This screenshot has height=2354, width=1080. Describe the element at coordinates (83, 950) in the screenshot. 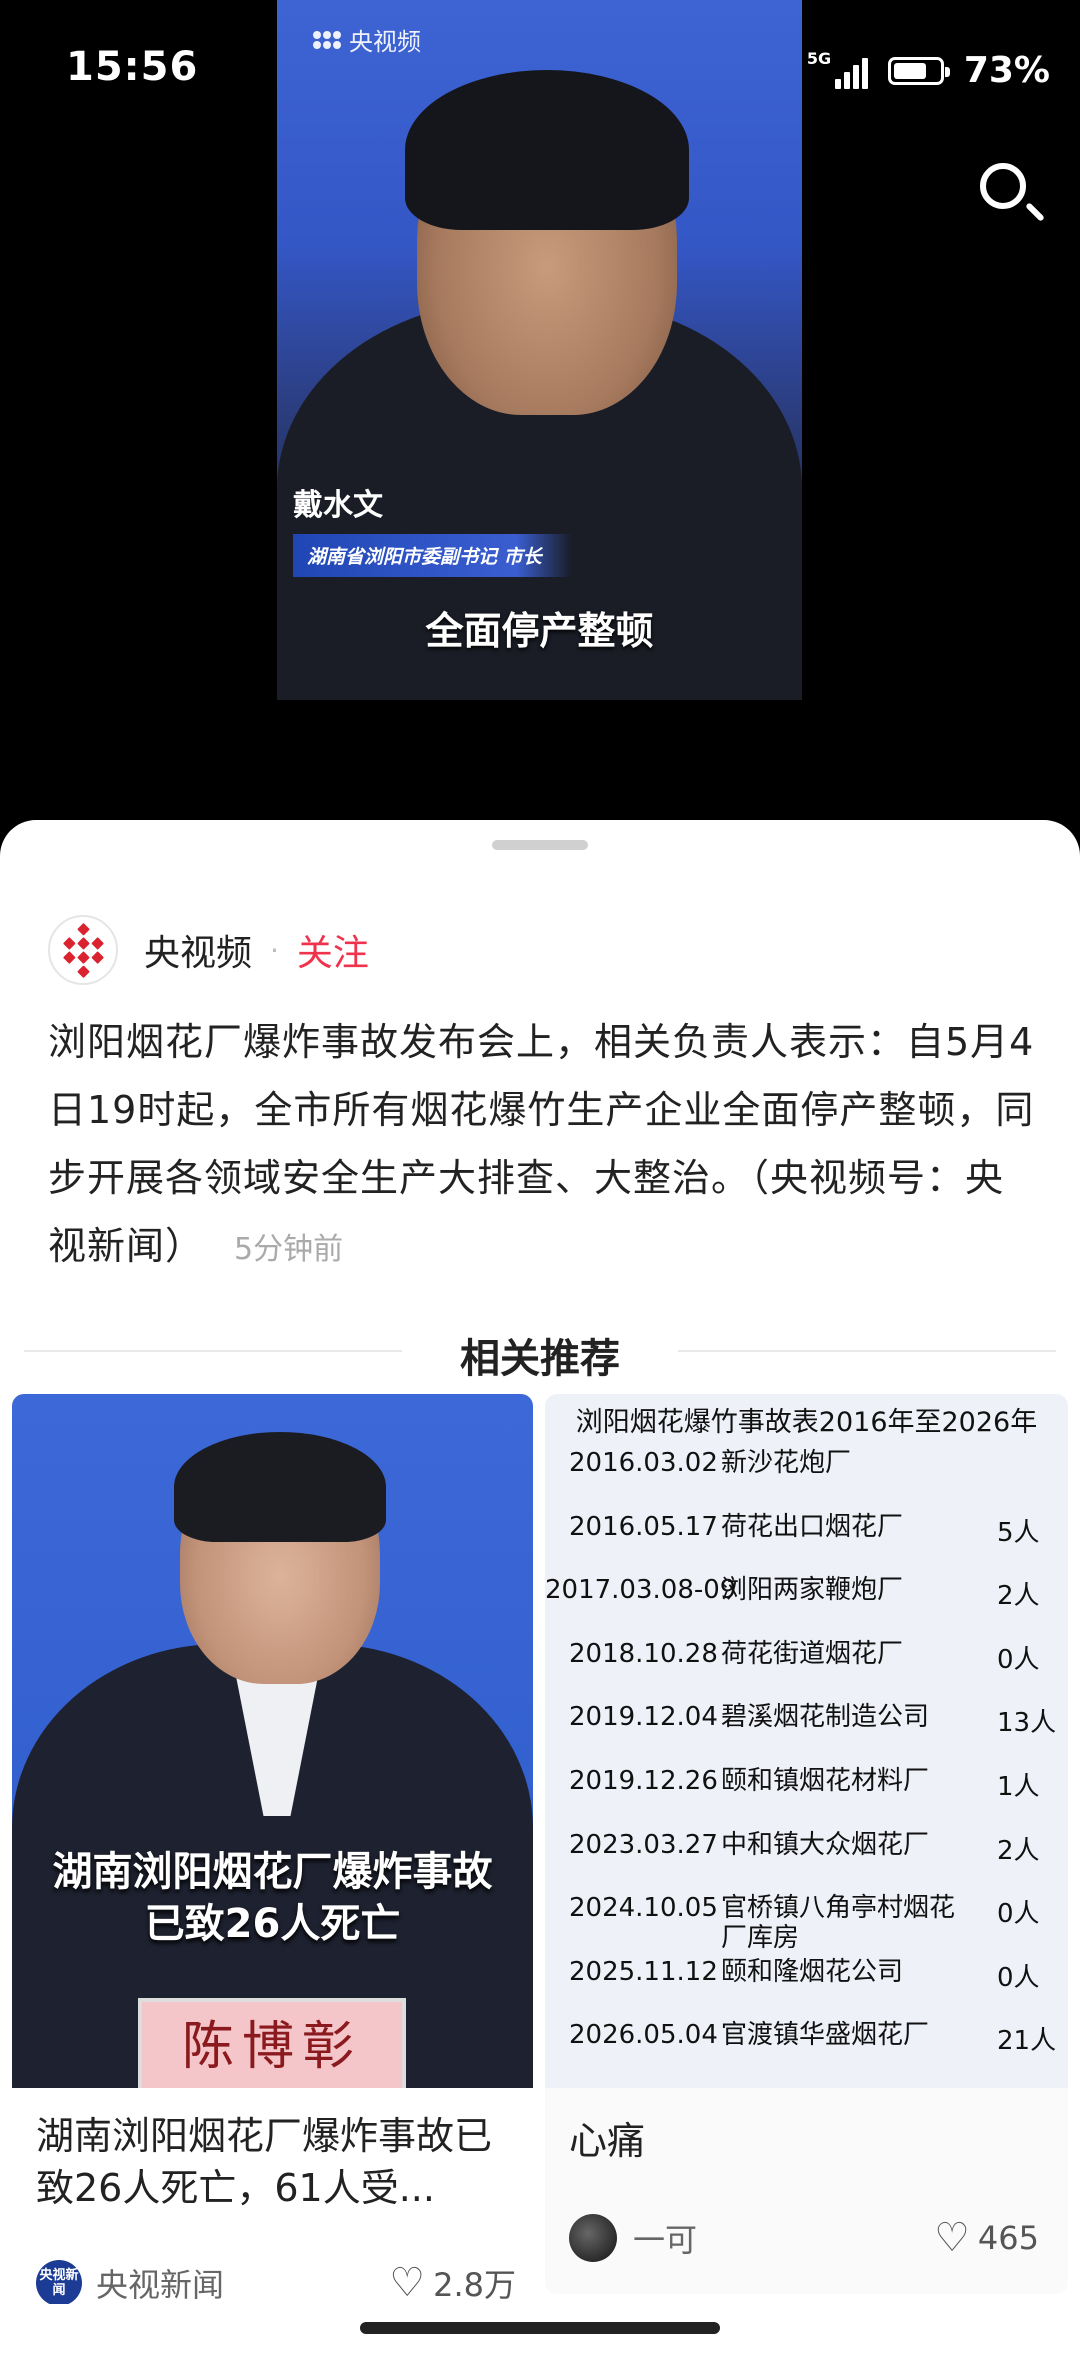

I see `author-avatar` at that location.